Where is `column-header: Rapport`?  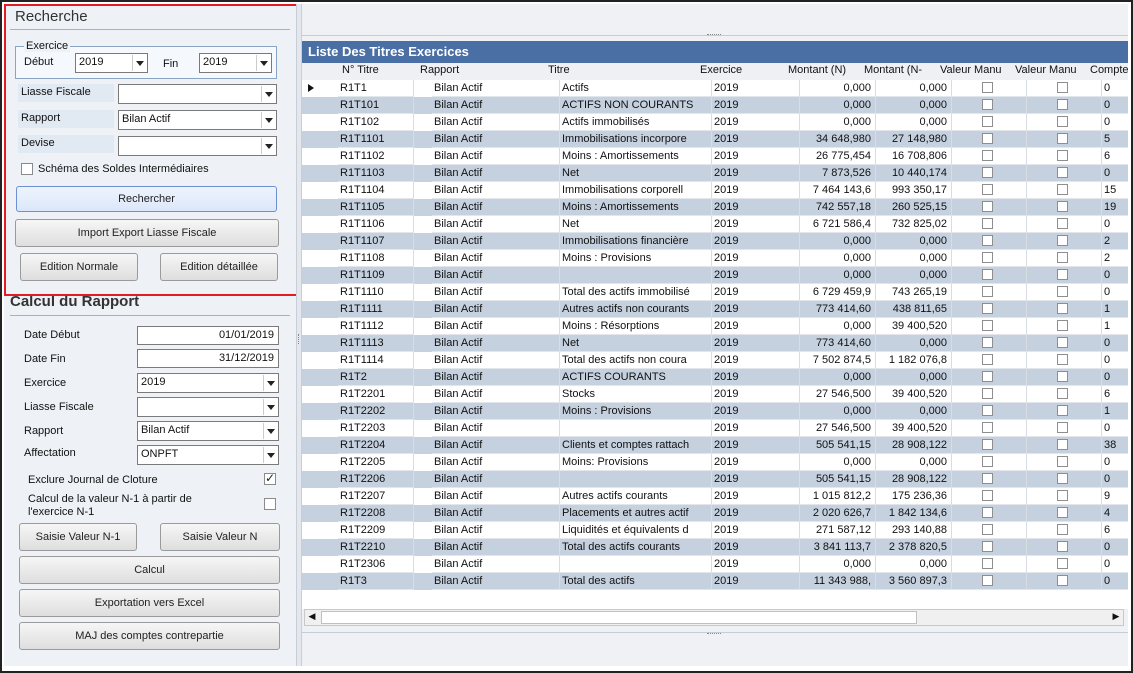 column-header: Rapport is located at coordinates (482, 70).